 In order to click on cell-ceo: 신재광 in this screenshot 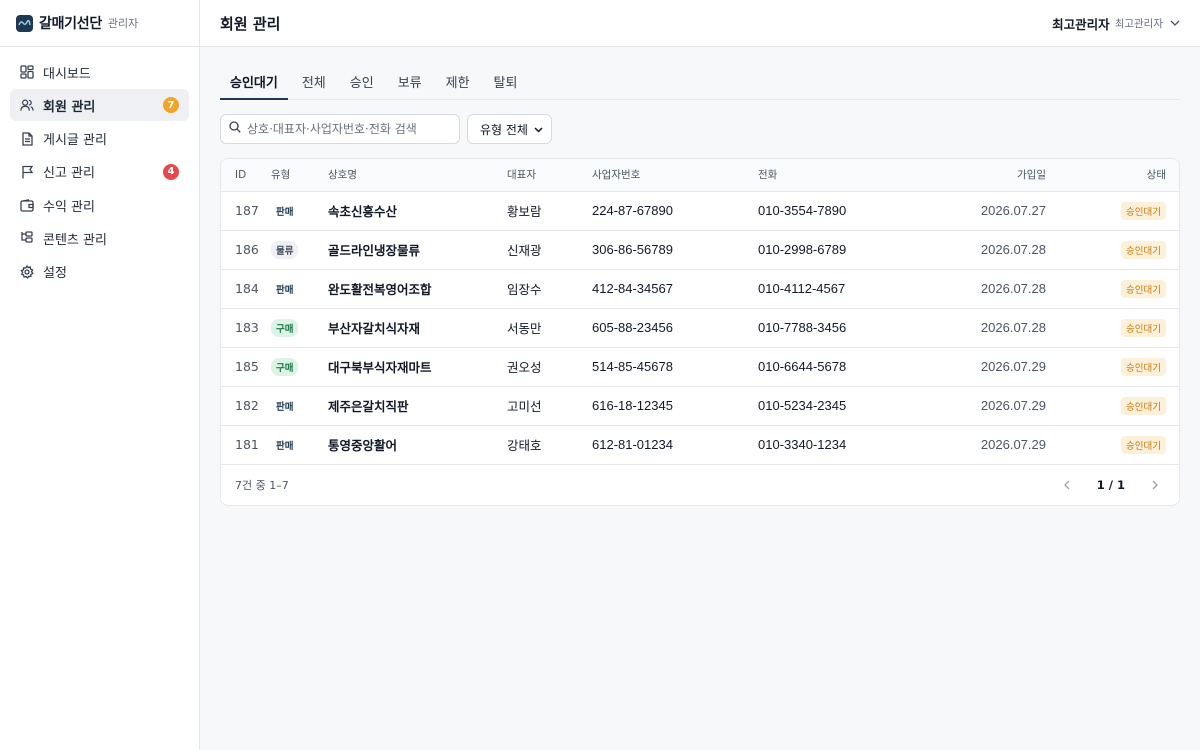, I will do `click(549, 250)`.